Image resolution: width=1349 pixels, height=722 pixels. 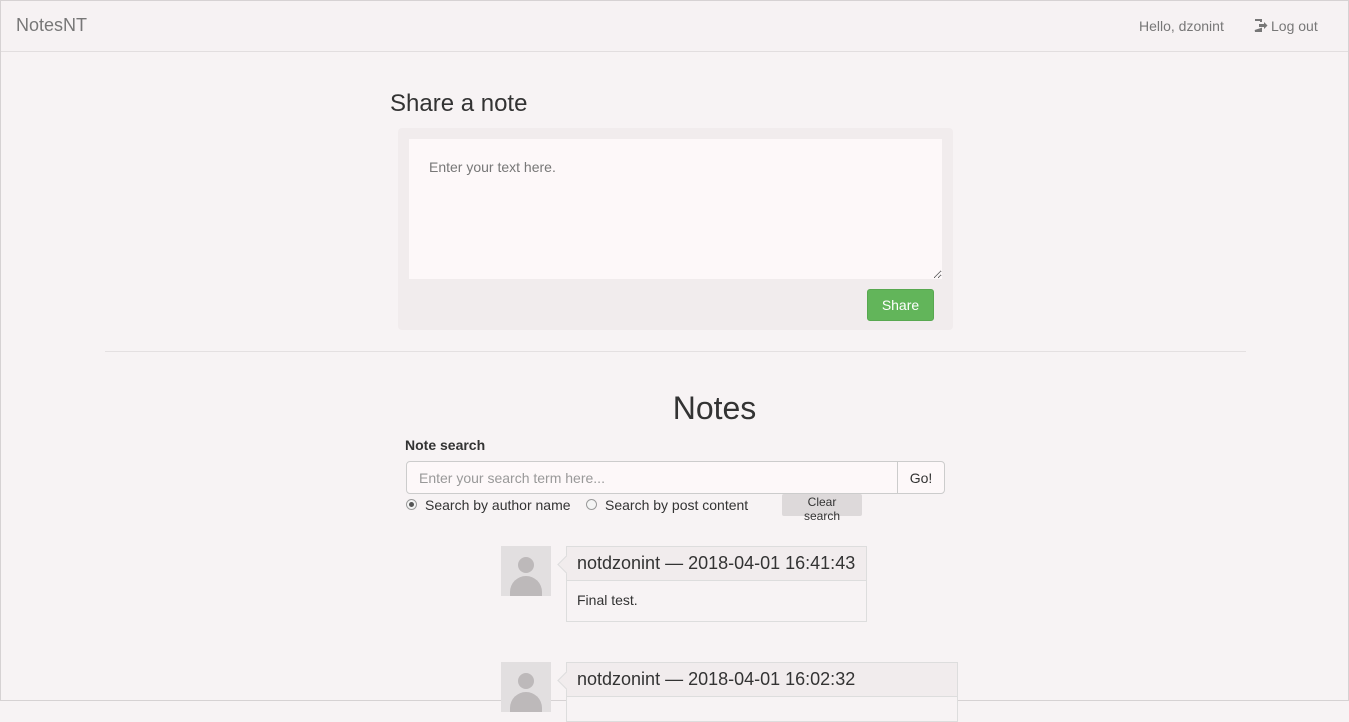 What do you see at coordinates (900, 305) in the screenshot?
I see `share-button: Share` at bounding box center [900, 305].